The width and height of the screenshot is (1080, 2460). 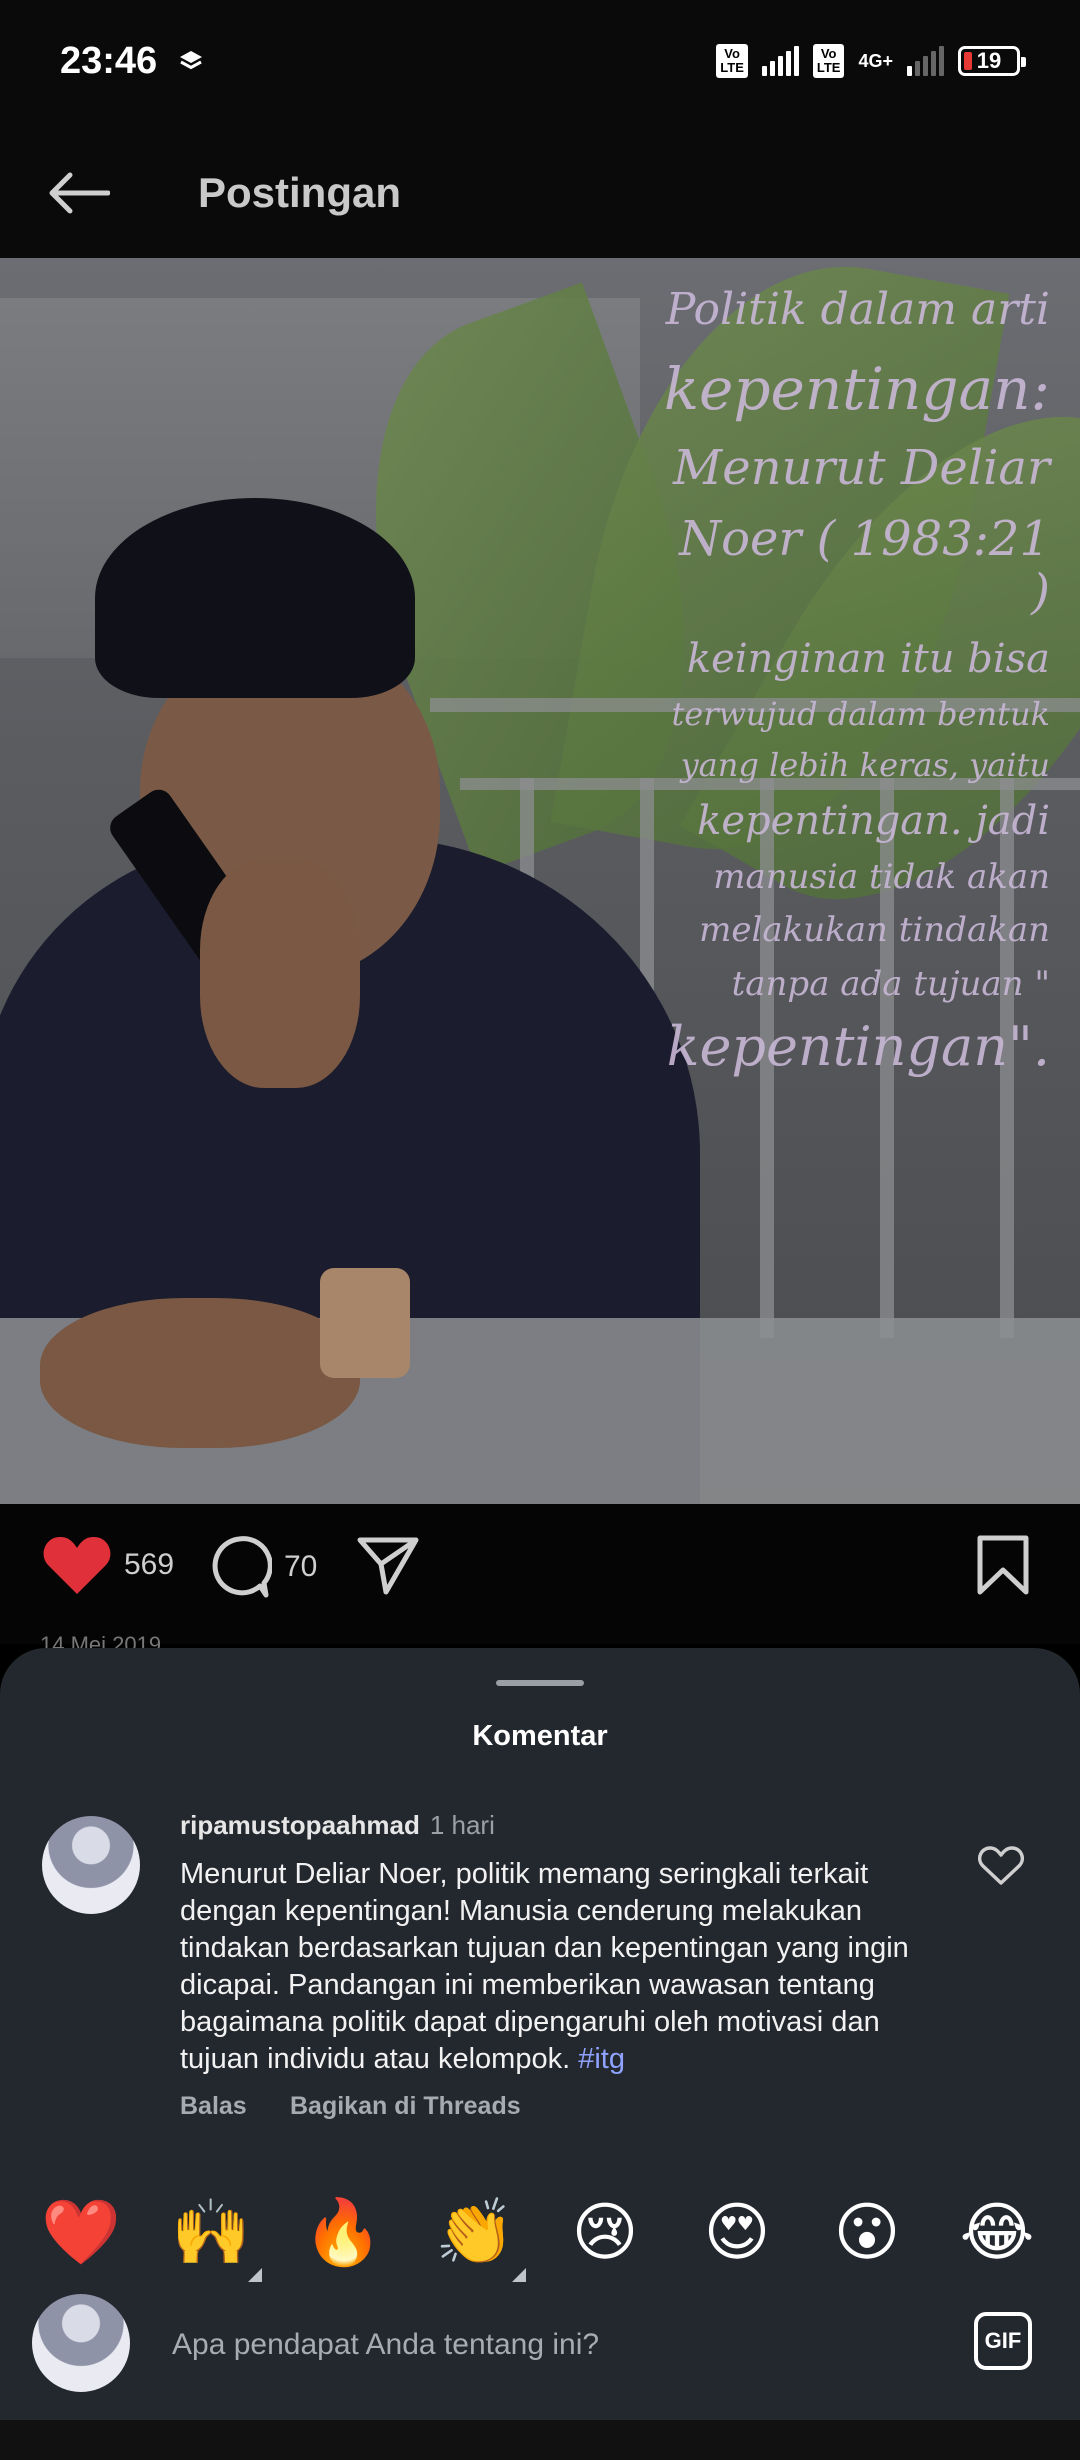 I want to click on volte-icon-2: Vo LTE, so click(x=828, y=61).